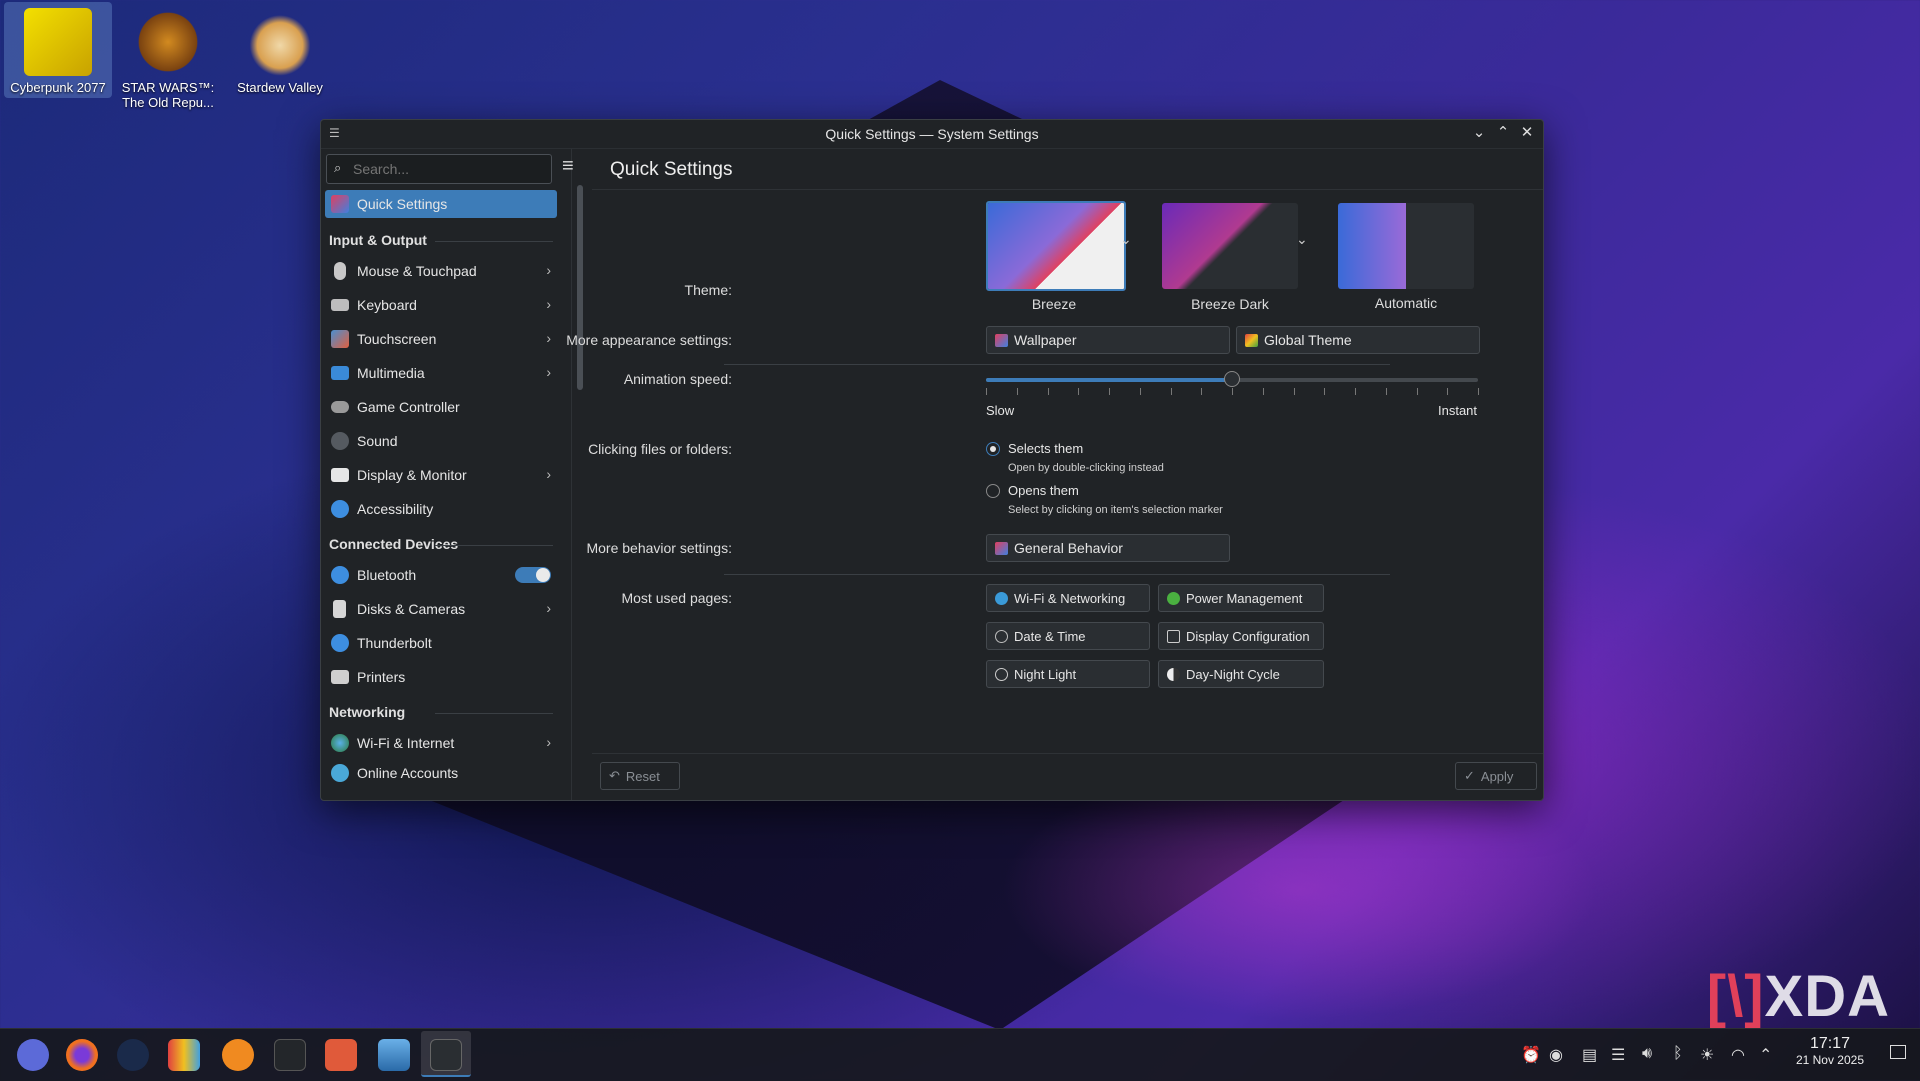 The width and height of the screenshot is (1920, 1081). Describe the element at coordinates (1045, 448) in the screenshot. I see `selects-them-label: Selects them` at that location.